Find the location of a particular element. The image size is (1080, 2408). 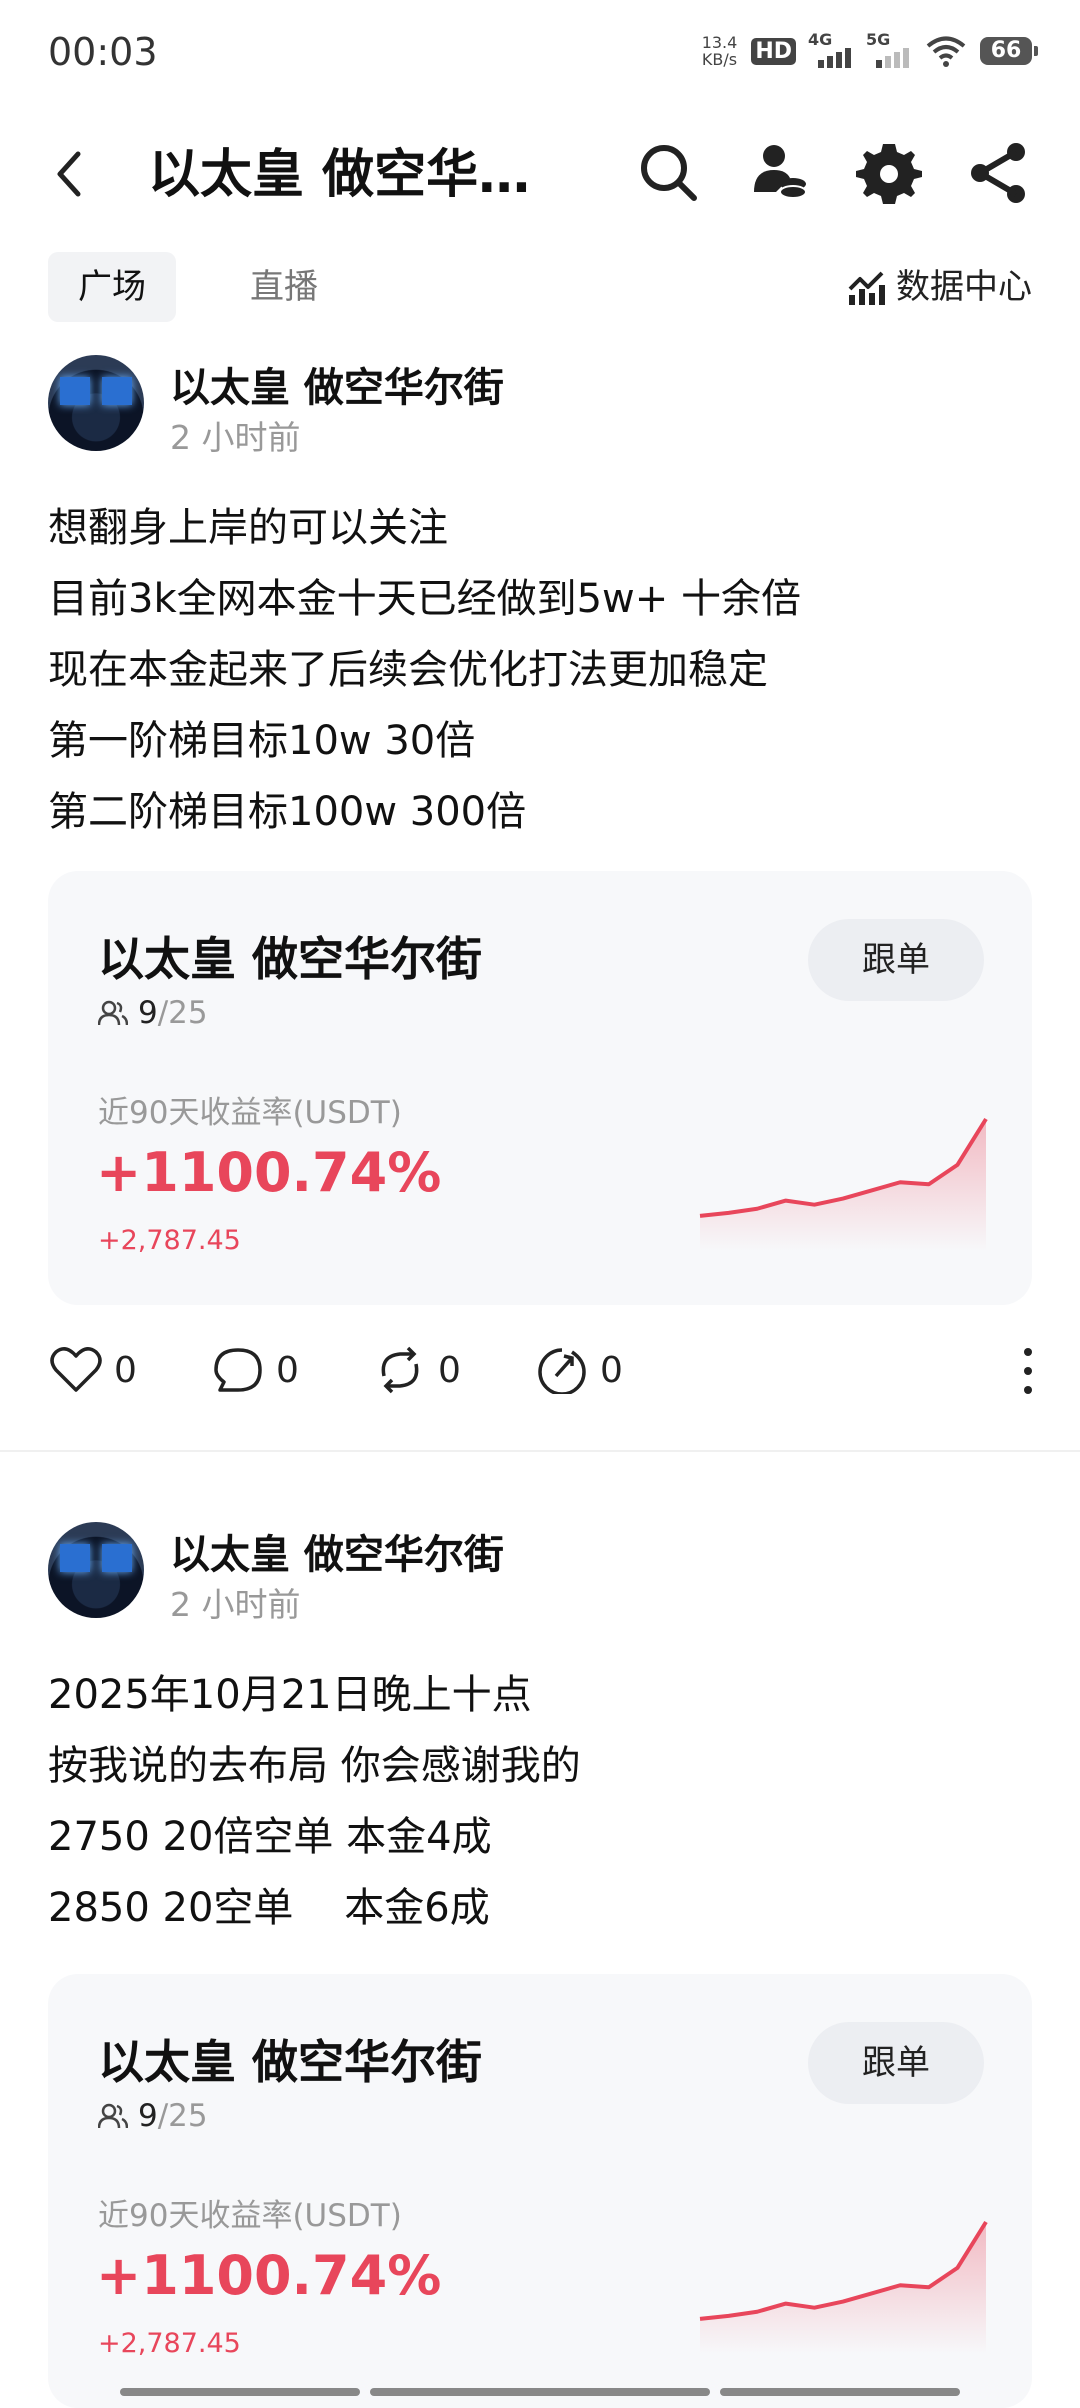

status-bar: 00:03 13.4 KB/s HD 4G 5G 66 is located at coordinates (540, 55).